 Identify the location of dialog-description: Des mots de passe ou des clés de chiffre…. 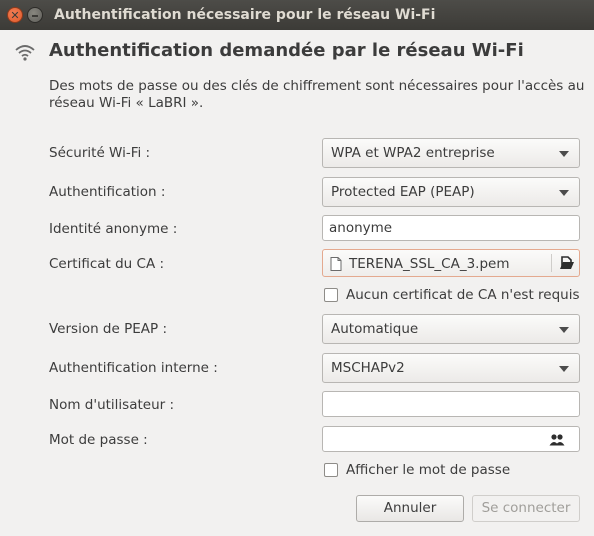
(317, 94).